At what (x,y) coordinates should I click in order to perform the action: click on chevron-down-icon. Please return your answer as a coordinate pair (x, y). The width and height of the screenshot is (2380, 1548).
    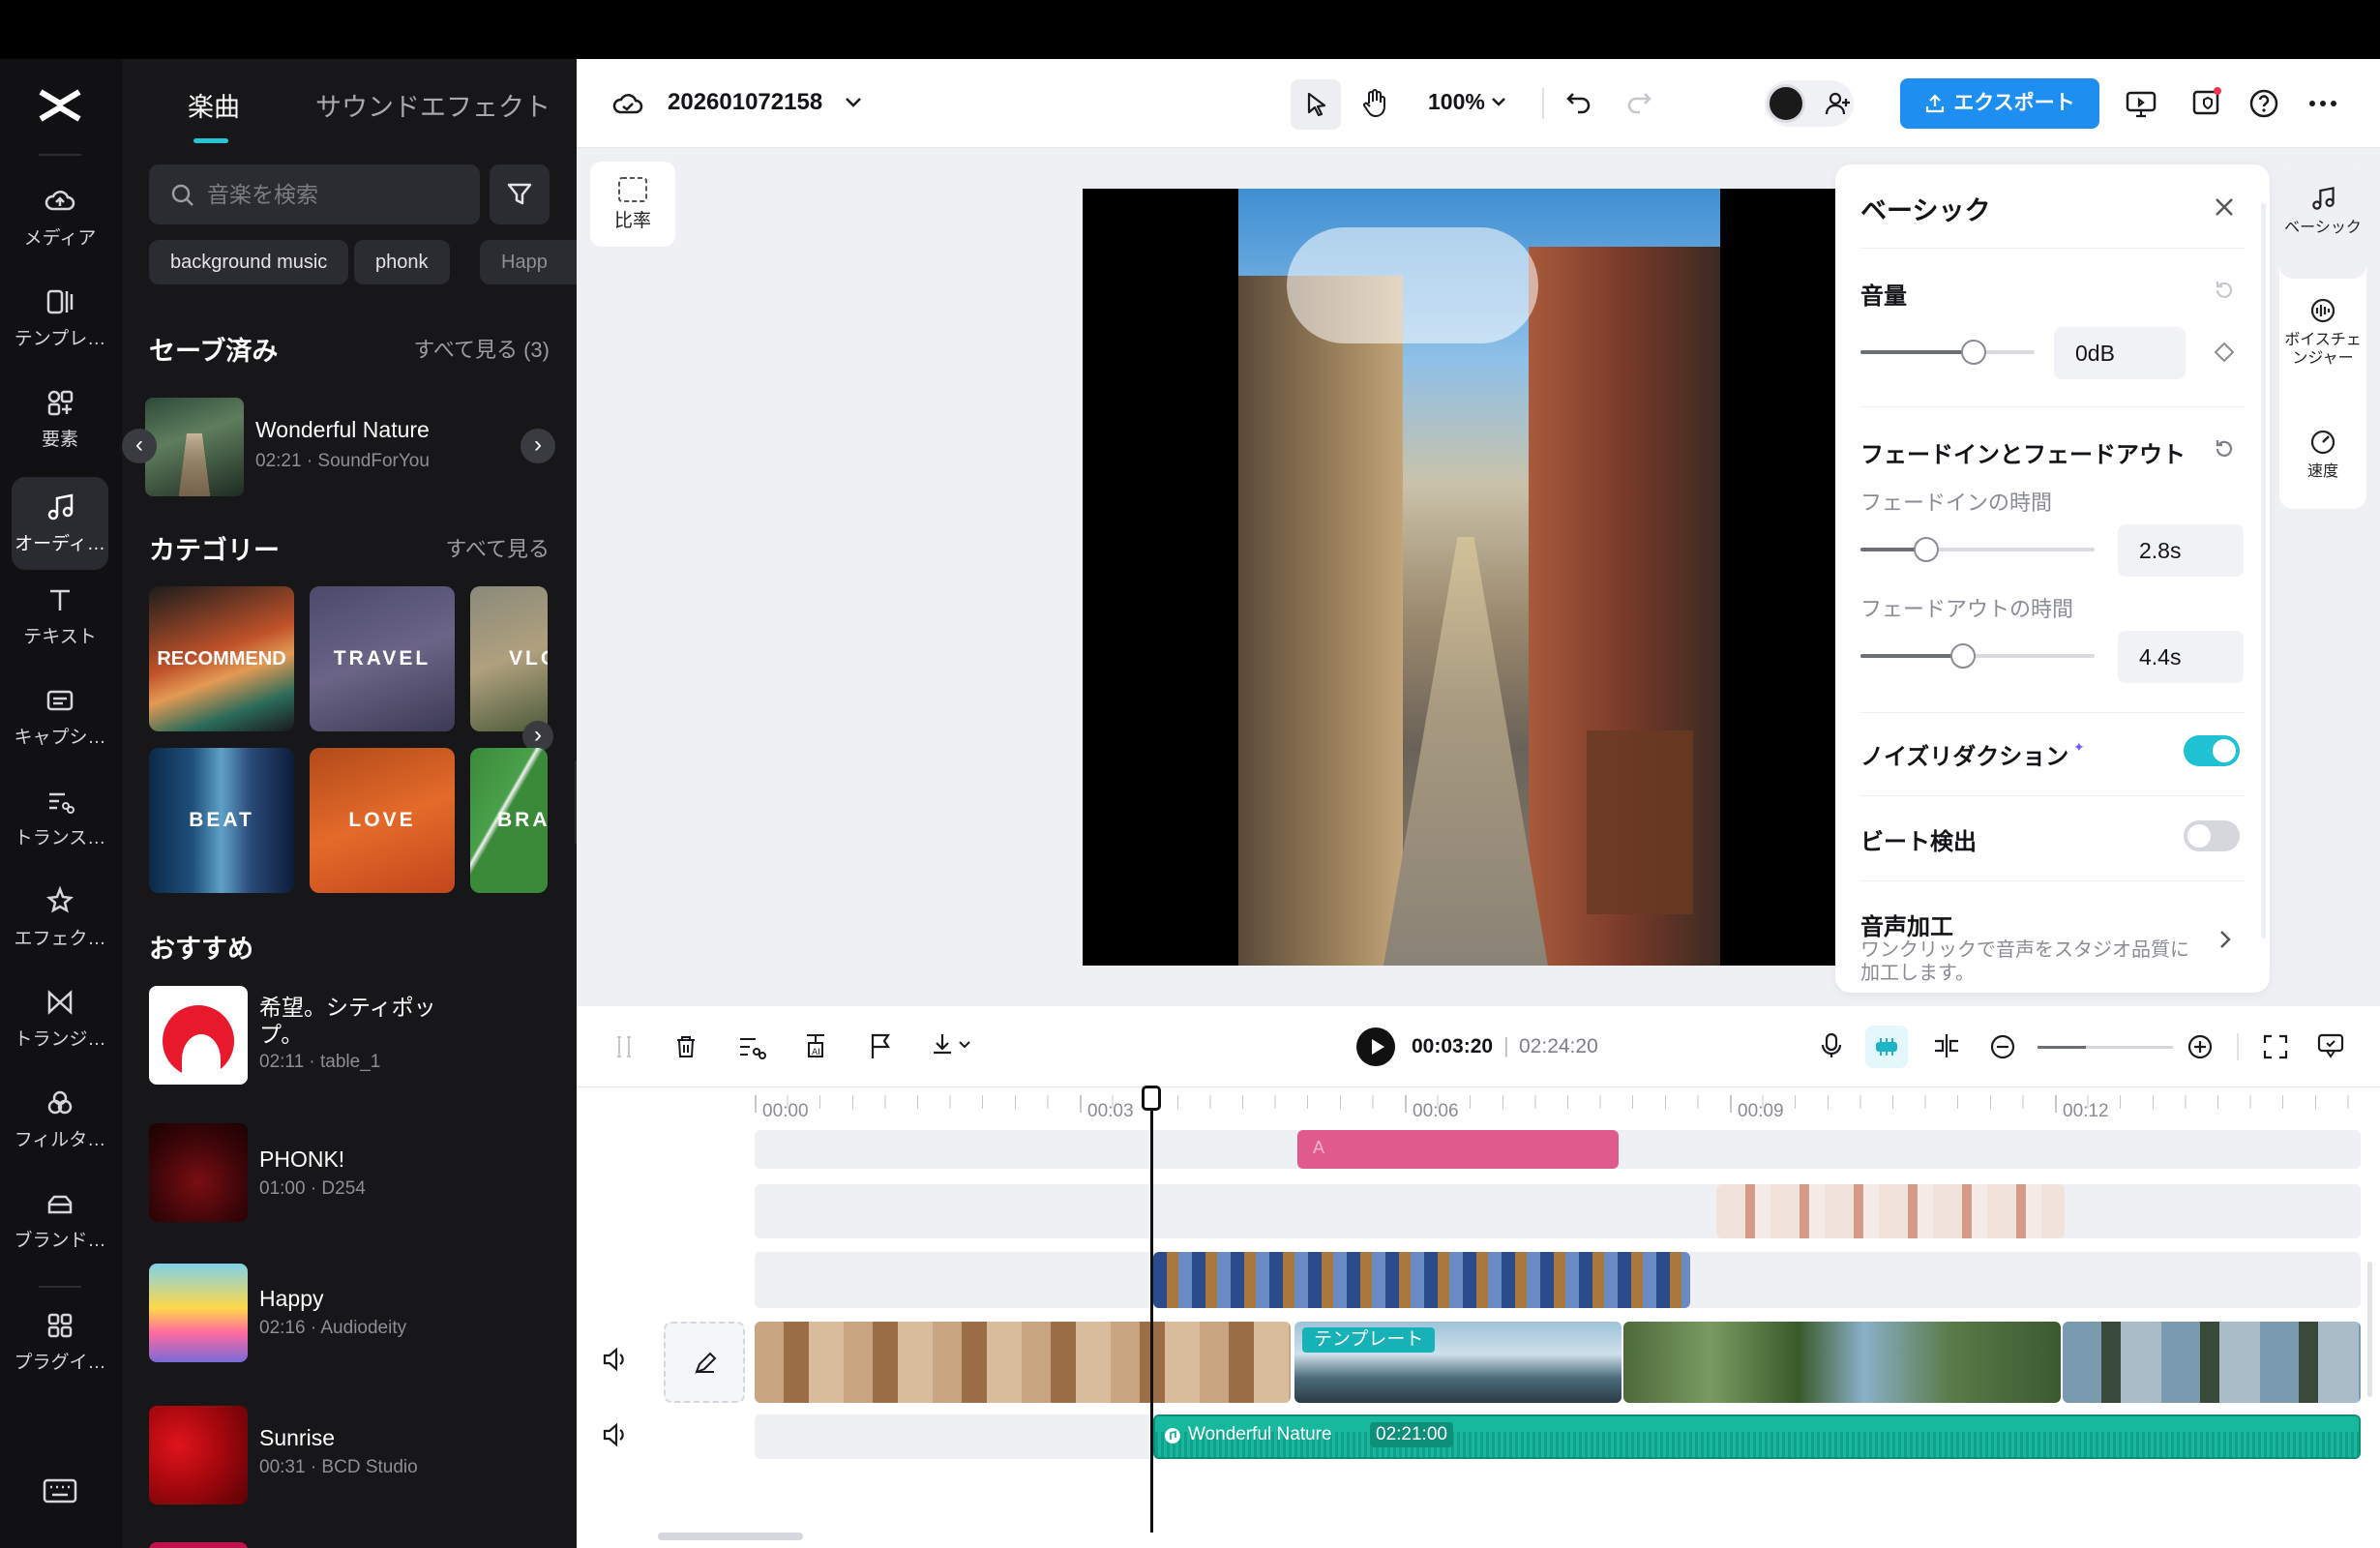
    Looking at the image, I should click on (854, 102).